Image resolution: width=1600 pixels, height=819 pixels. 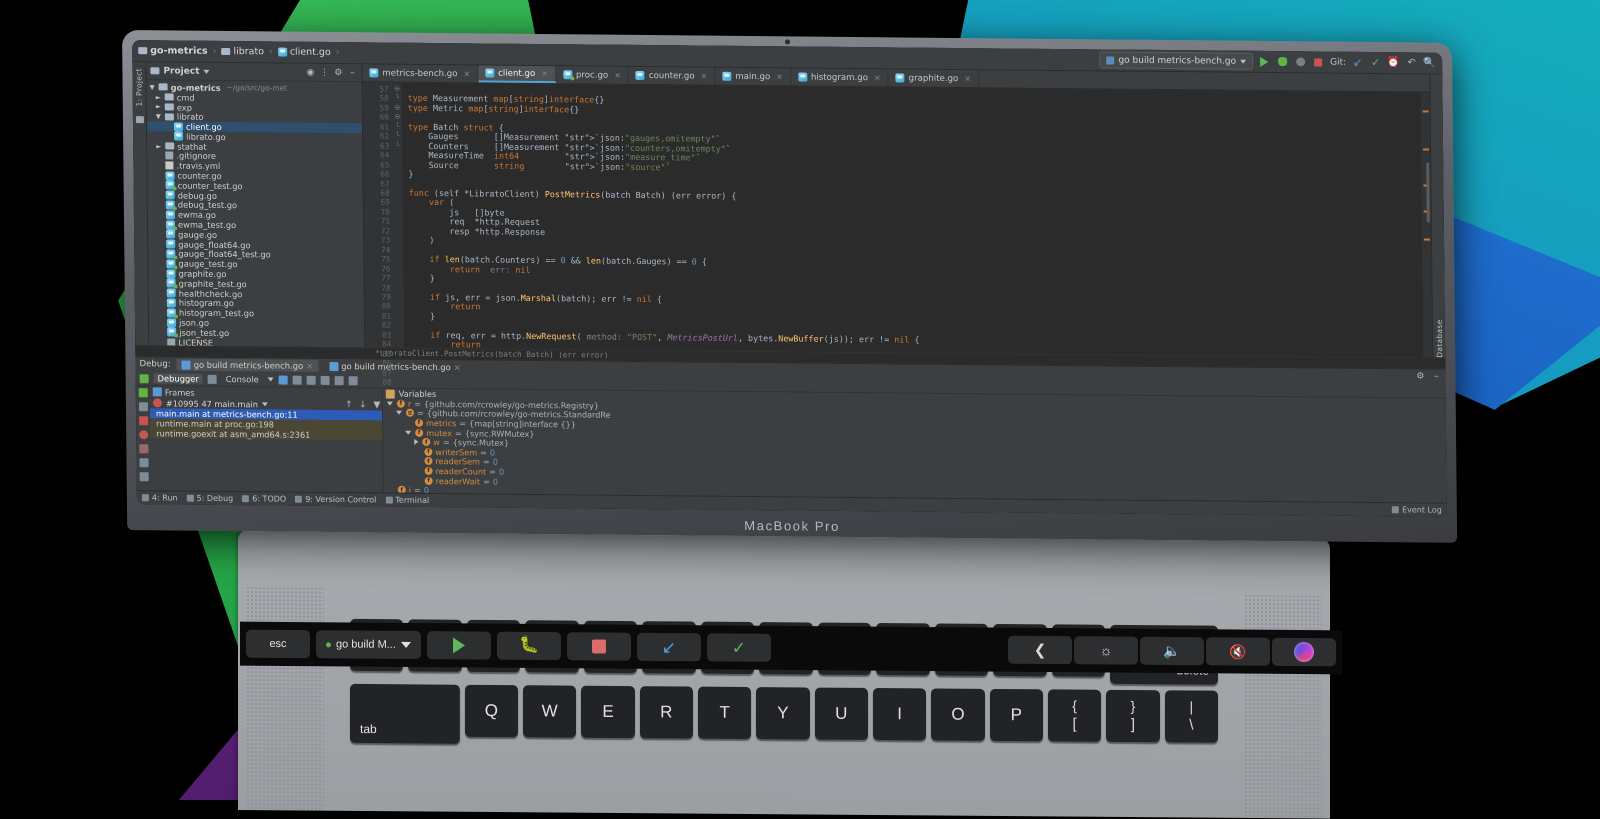 I want to click on breadcrumb: go-metrics › librato › client.go ›, so click(x=615, y=55).